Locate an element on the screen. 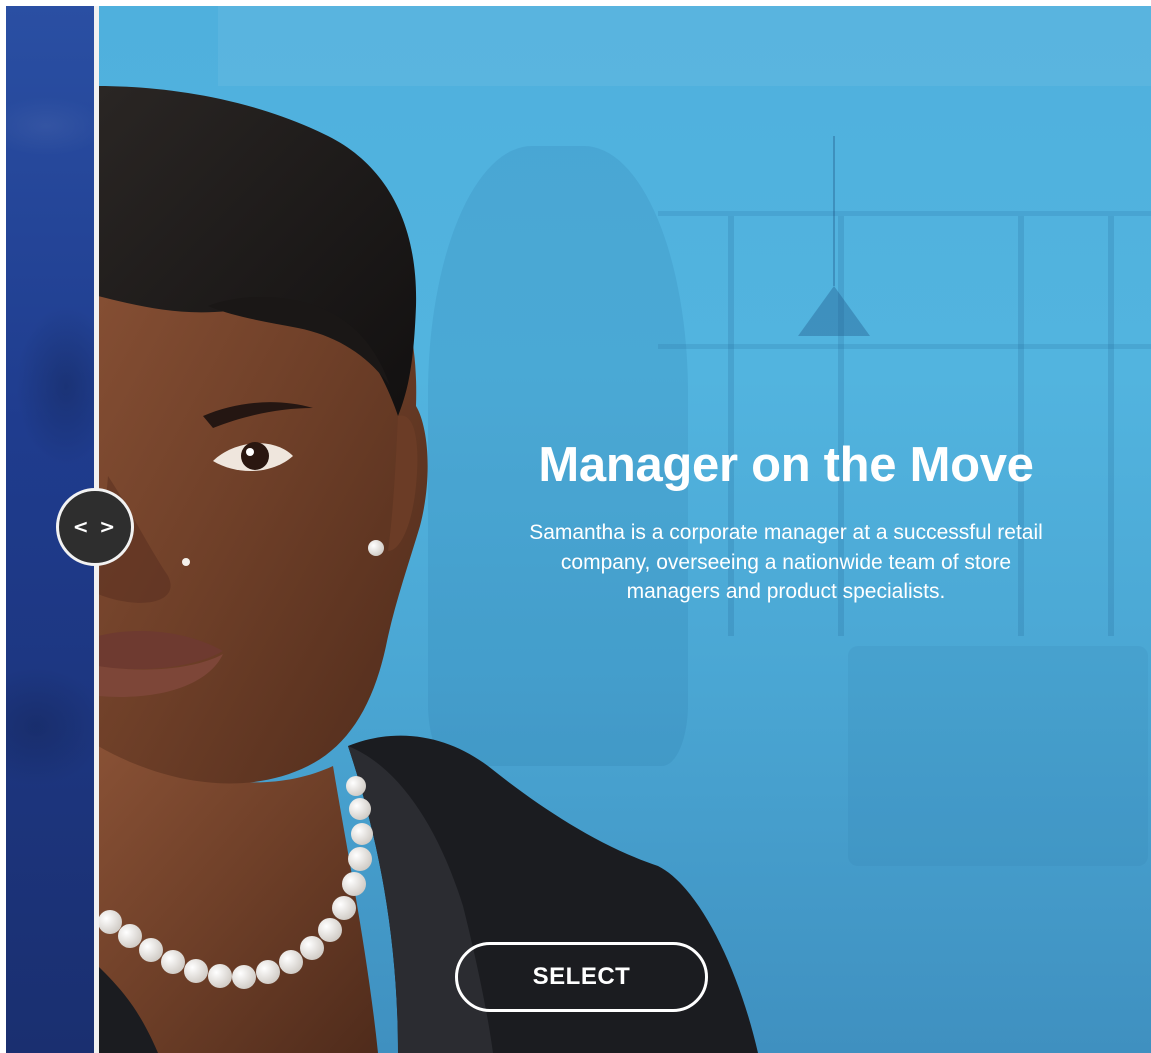 This screenshot has width=1151, height=1053. select-button: SELECT is located at coordinates (581, 977).